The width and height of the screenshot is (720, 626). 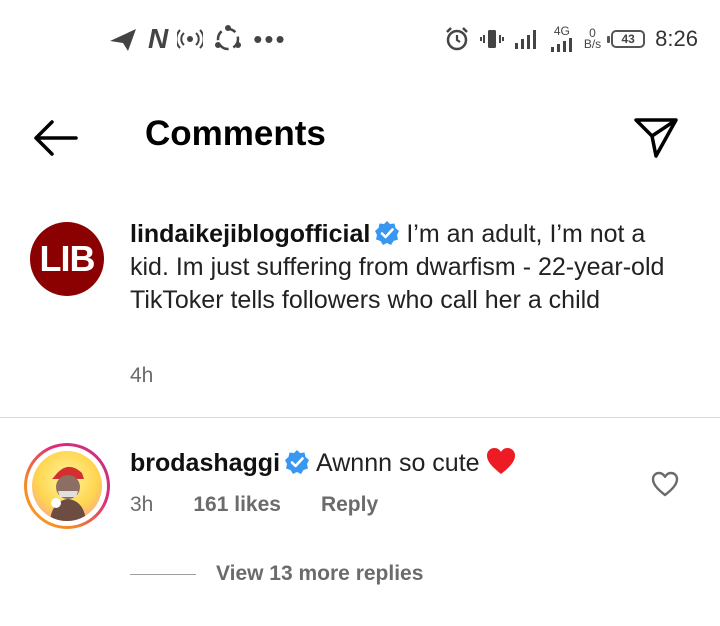 I want to click on back-button, so click(x=55, y=138).